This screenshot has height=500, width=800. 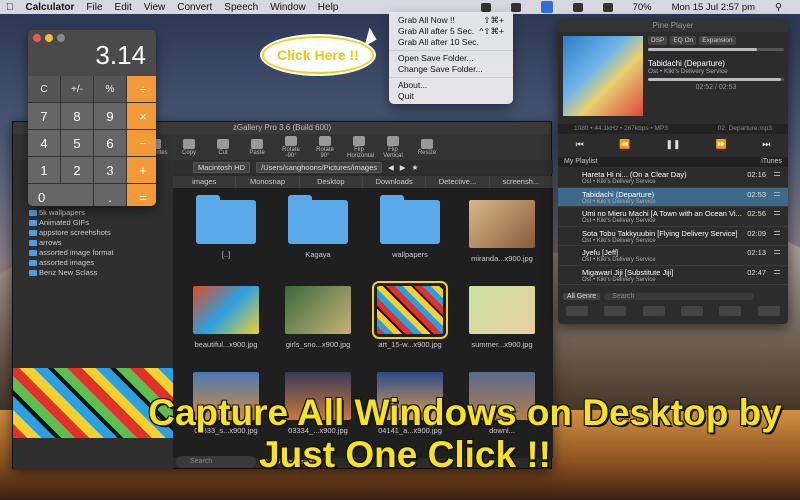 I want to click on flip-horizontal-button: Flip Horizontal, so click(x=360, y=147).